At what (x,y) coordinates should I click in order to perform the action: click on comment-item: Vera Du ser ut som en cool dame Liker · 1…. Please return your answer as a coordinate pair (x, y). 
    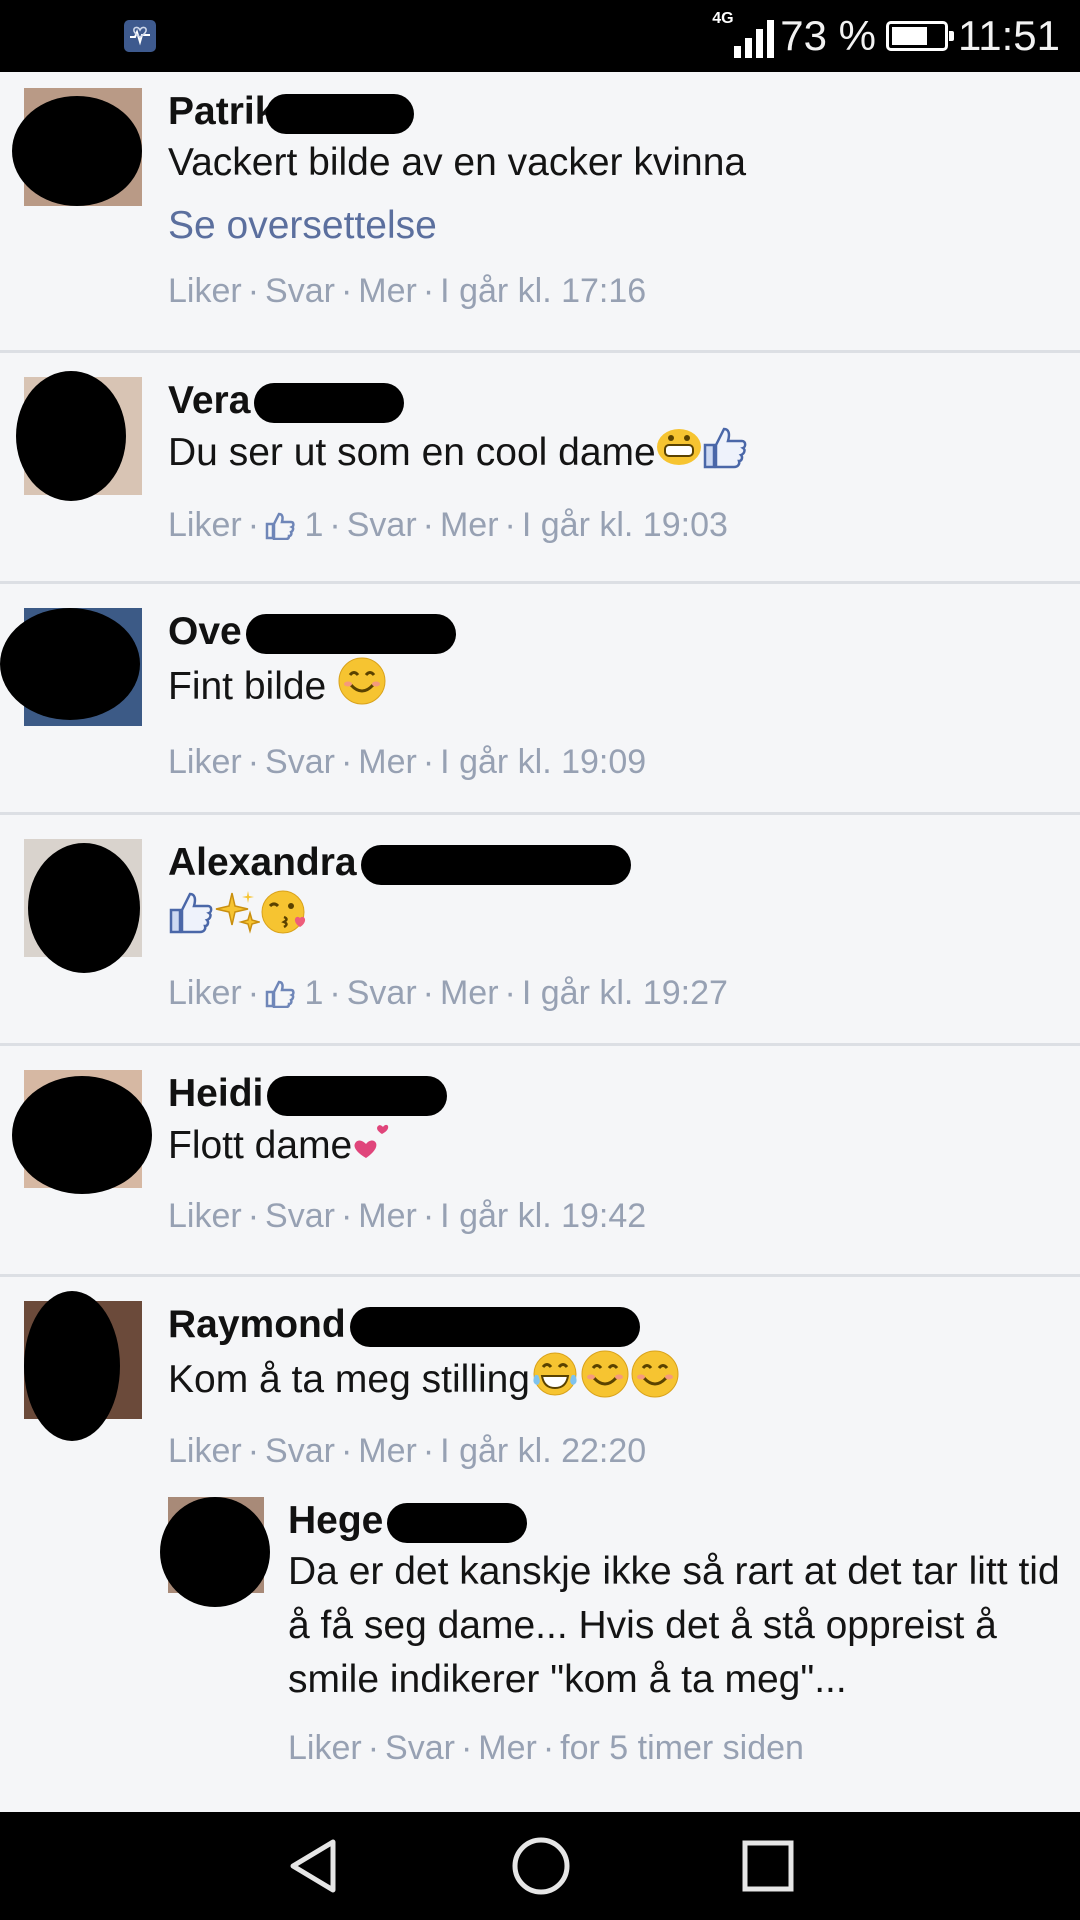
    Looking at the image, I should click on (540, 468).